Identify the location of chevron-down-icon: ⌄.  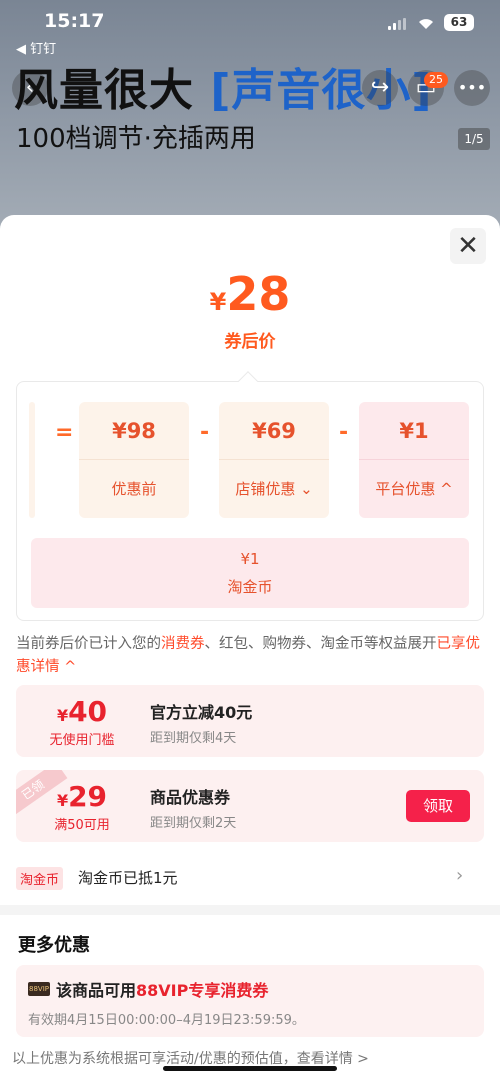
(304, 489).